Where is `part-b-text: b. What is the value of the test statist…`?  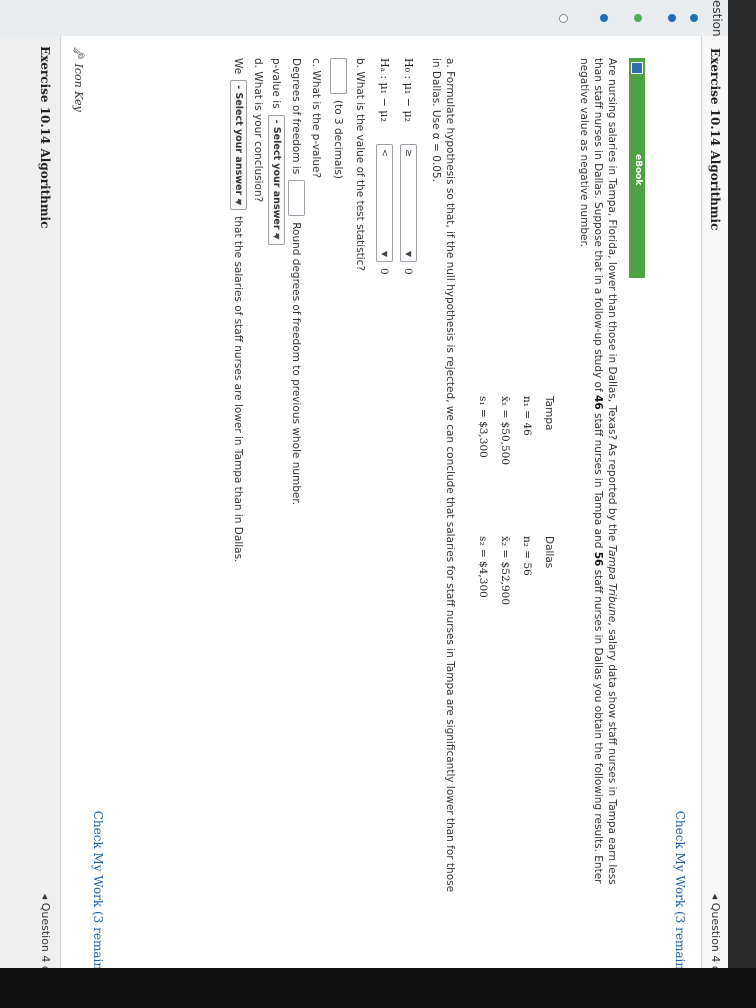 part-b-text: b. What is the value of the test statist… is located at coordinates (360, 165).